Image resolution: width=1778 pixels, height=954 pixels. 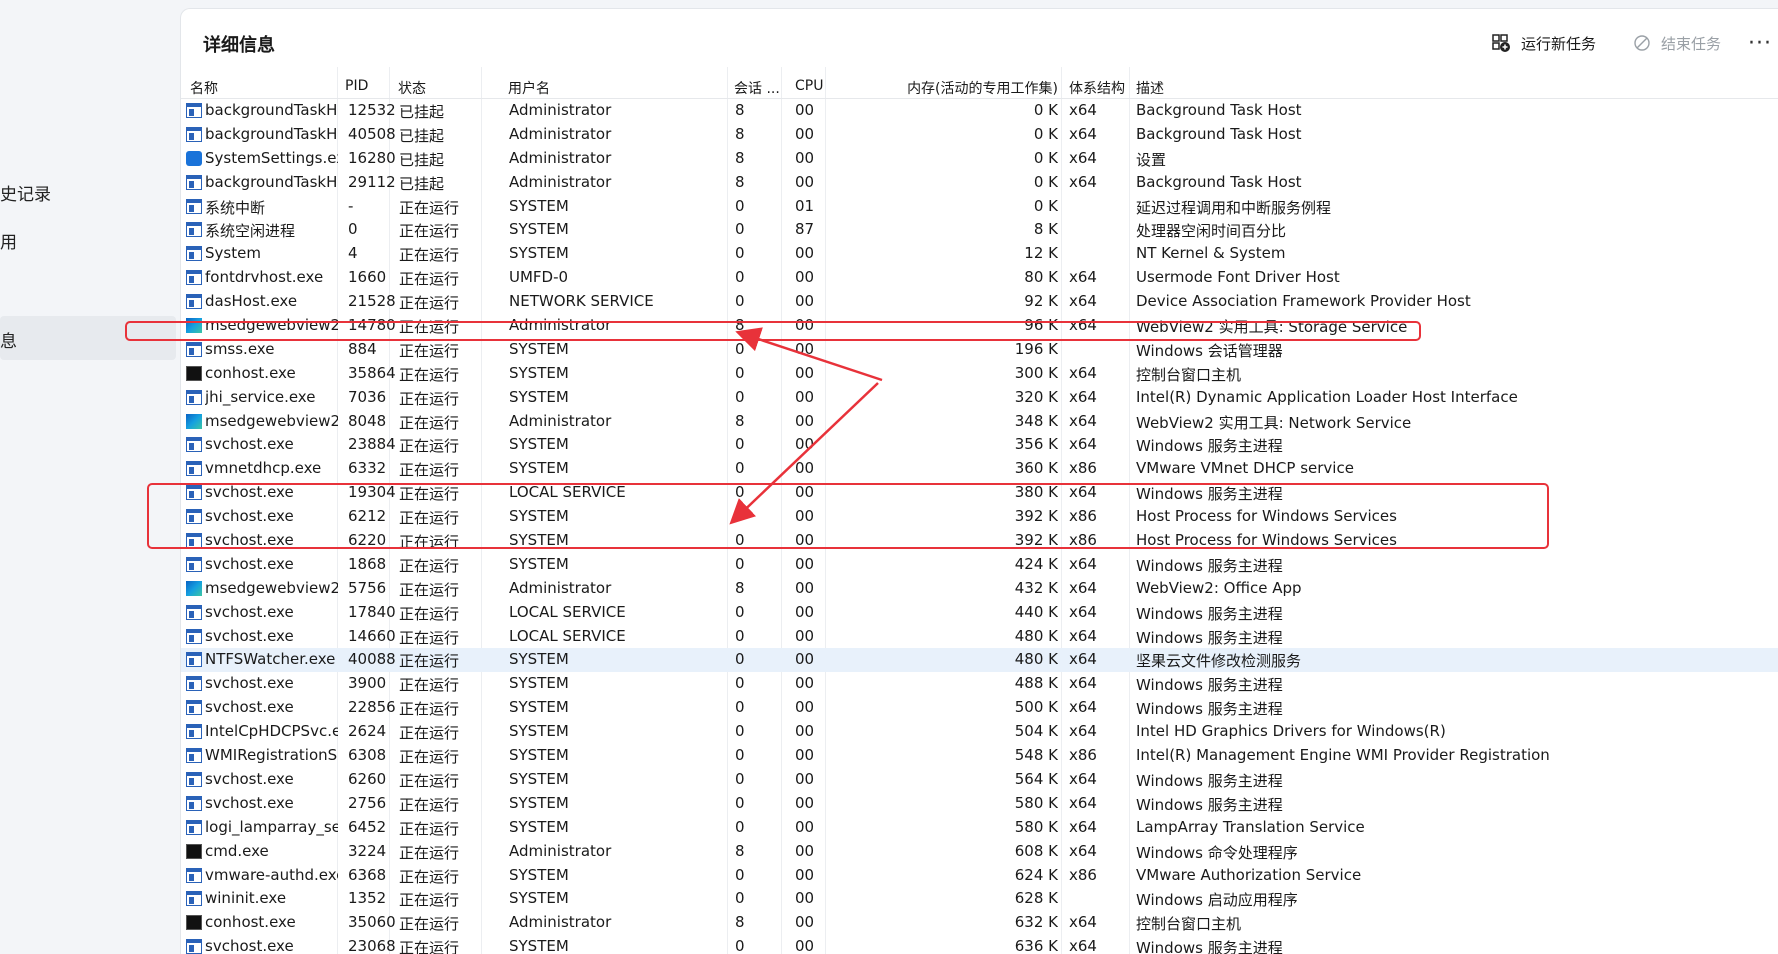 I want to click on arrow-to-group, so click(x=804, y=453).